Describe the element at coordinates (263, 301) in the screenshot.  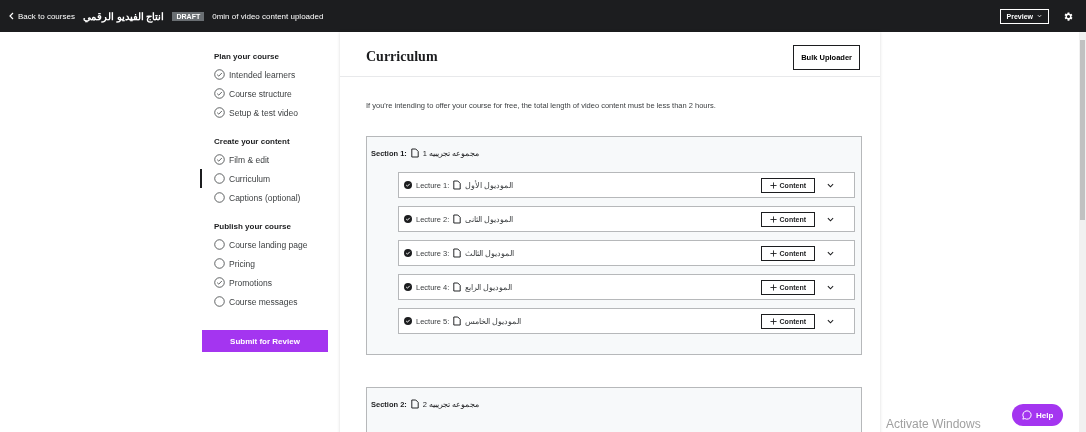
I see `sidebar-item: Course messages` at that location.